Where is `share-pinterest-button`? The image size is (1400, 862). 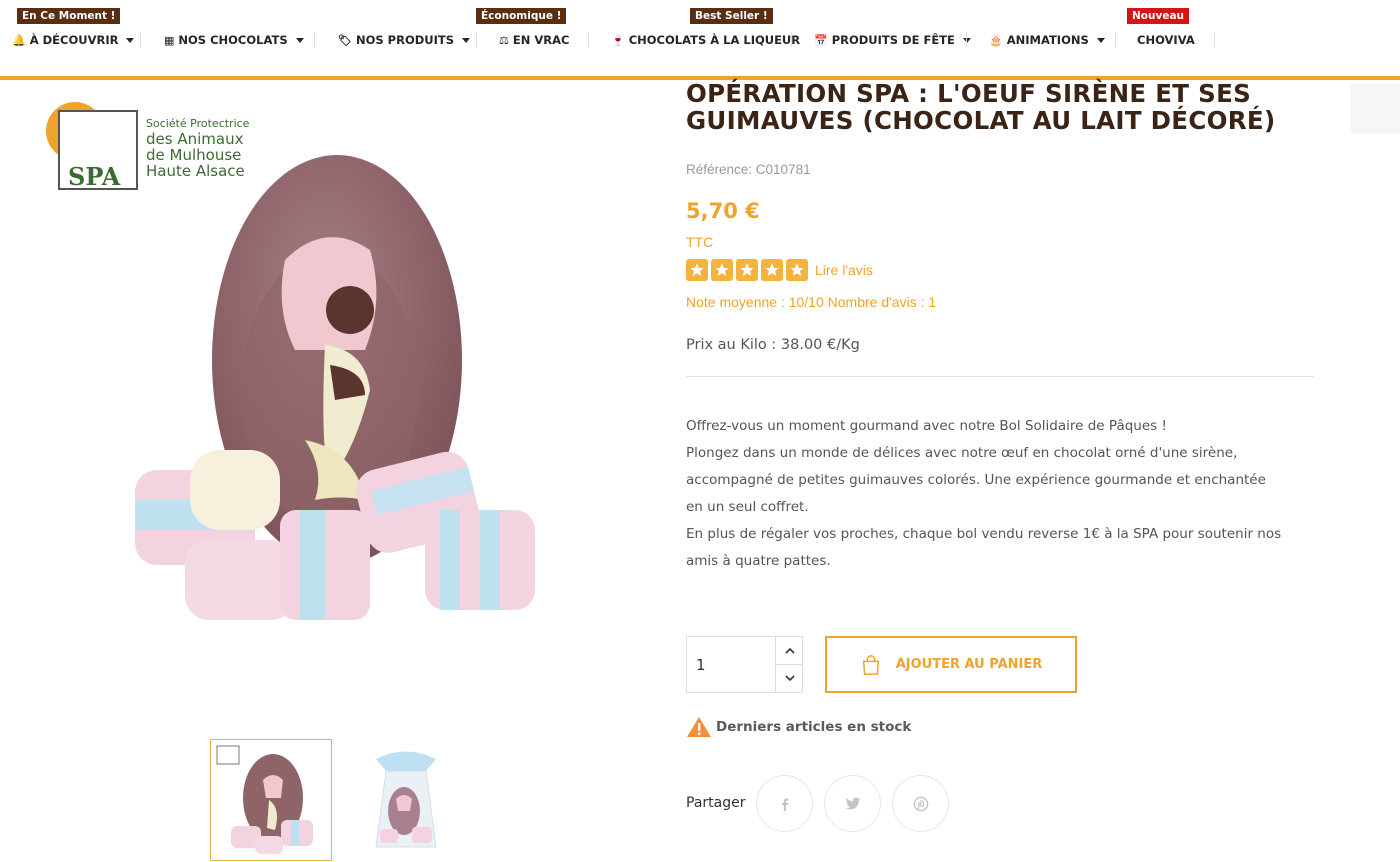 share-pinterest-button is located at coordinates (920, 803).